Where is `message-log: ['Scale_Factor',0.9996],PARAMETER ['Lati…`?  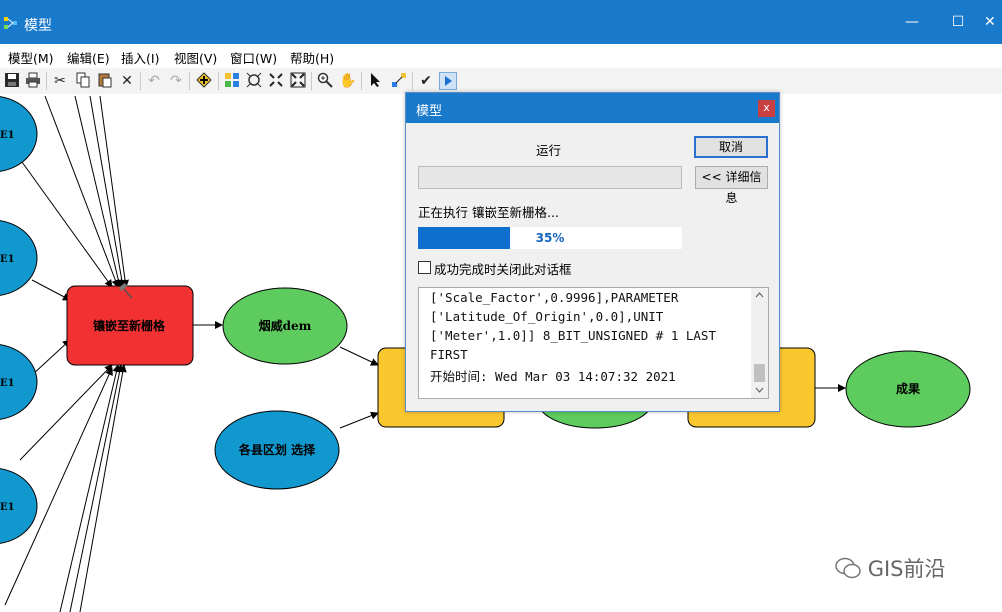
message-log: ['Scale_Factor',0.9996],PARAMETER ['Lati… is located at coordinates (593, 343).